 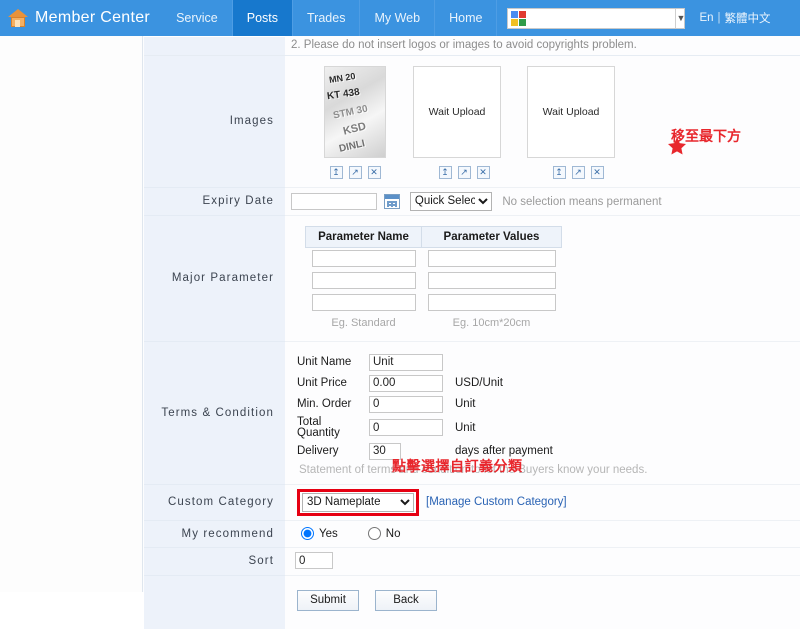 I want to click on brand-title: Member Center, so click(x=93, y=17).